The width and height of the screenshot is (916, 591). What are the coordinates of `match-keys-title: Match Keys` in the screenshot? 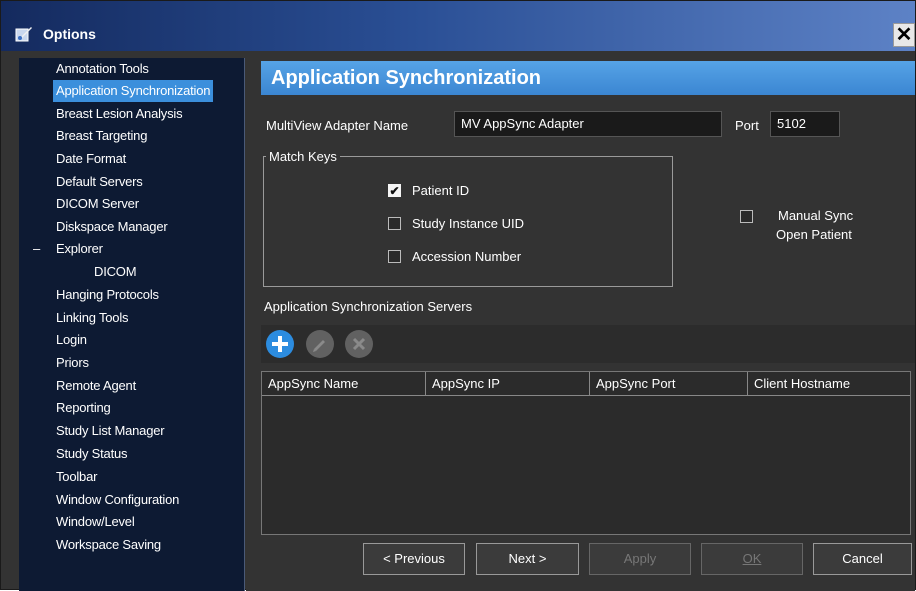 It's located at (303, 156).